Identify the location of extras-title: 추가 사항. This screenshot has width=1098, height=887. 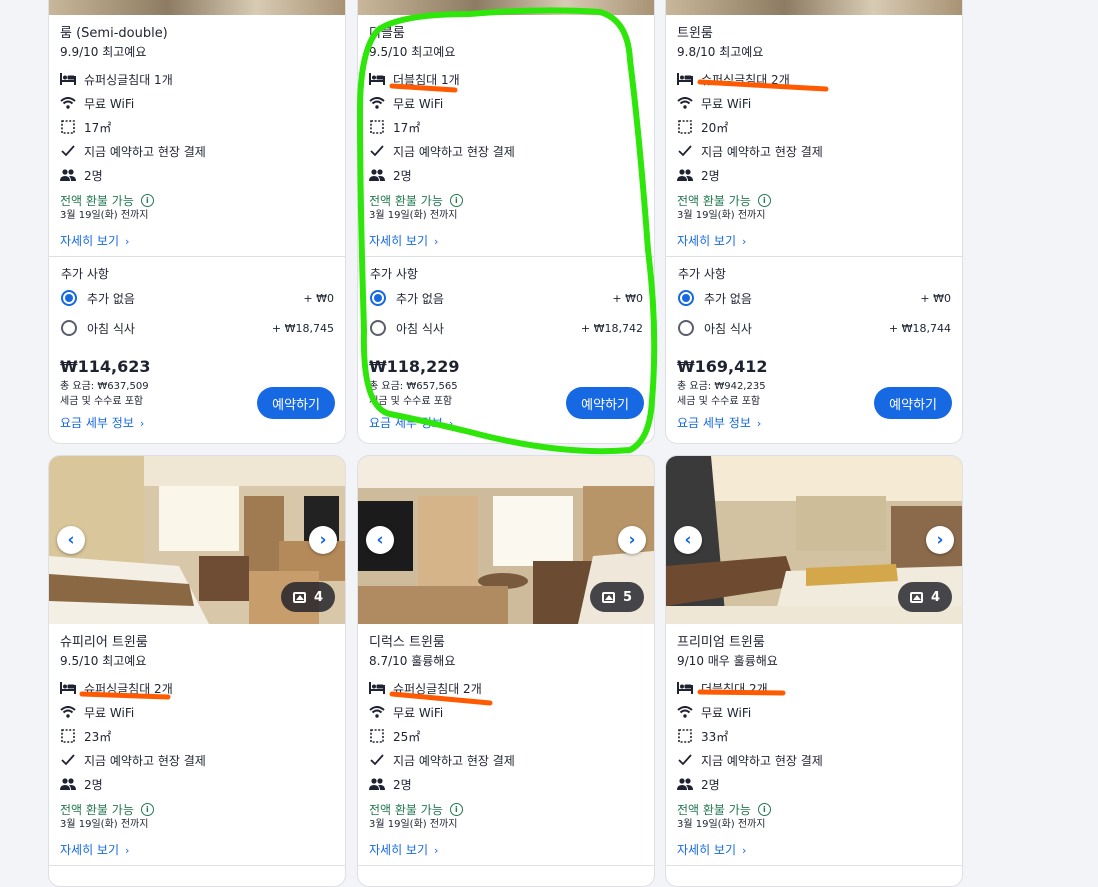
(394, 274).